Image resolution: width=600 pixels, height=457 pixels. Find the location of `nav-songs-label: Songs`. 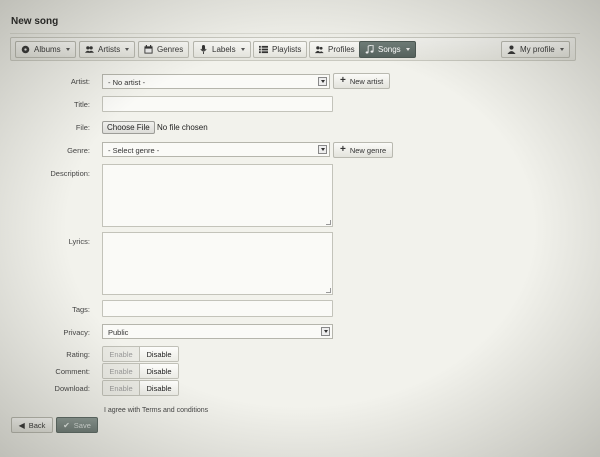

nav-songs-label: Songs is located at coordinates (389, 49).